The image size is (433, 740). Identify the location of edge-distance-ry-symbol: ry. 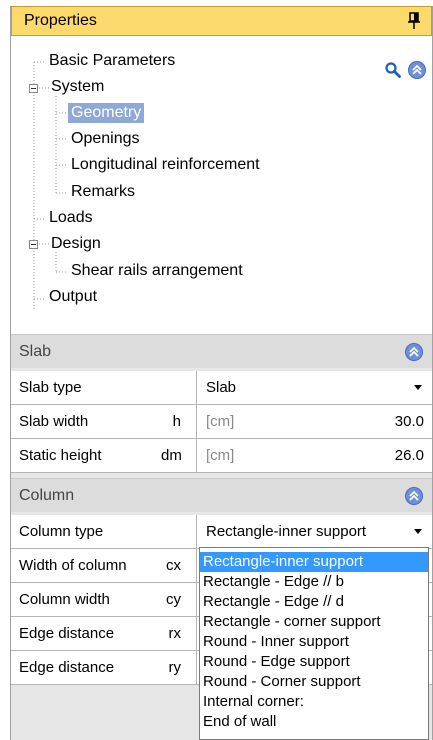
(175, 667).